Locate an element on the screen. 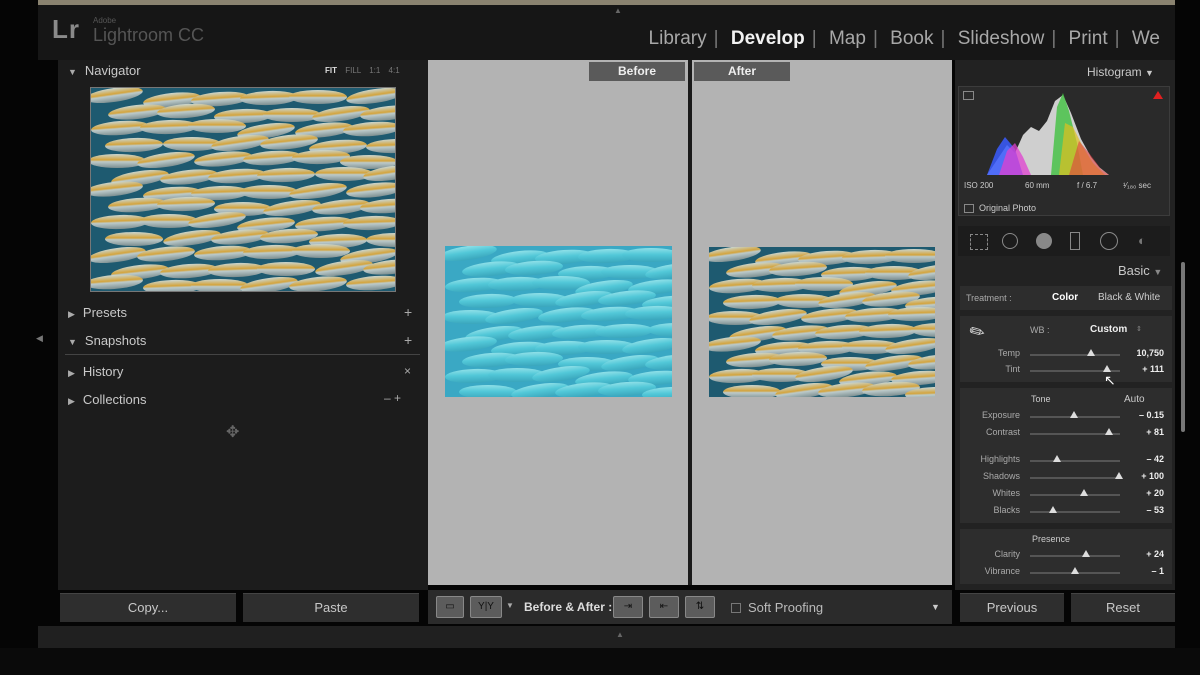 Image resolution: width=1200 pixels, height=675 pixels. view-dropdown-icon: ▼ is located at coordinates (510, 605).